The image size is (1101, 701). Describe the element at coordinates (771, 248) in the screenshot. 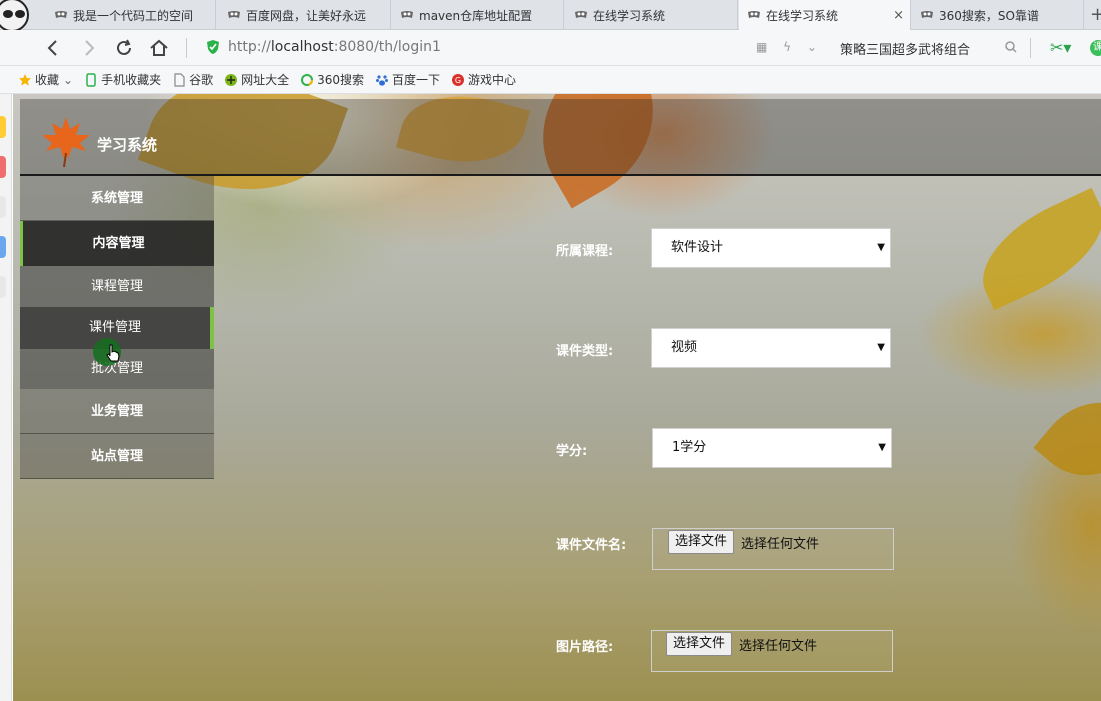

I see `course-select: 软件设计 ▼` at that location.